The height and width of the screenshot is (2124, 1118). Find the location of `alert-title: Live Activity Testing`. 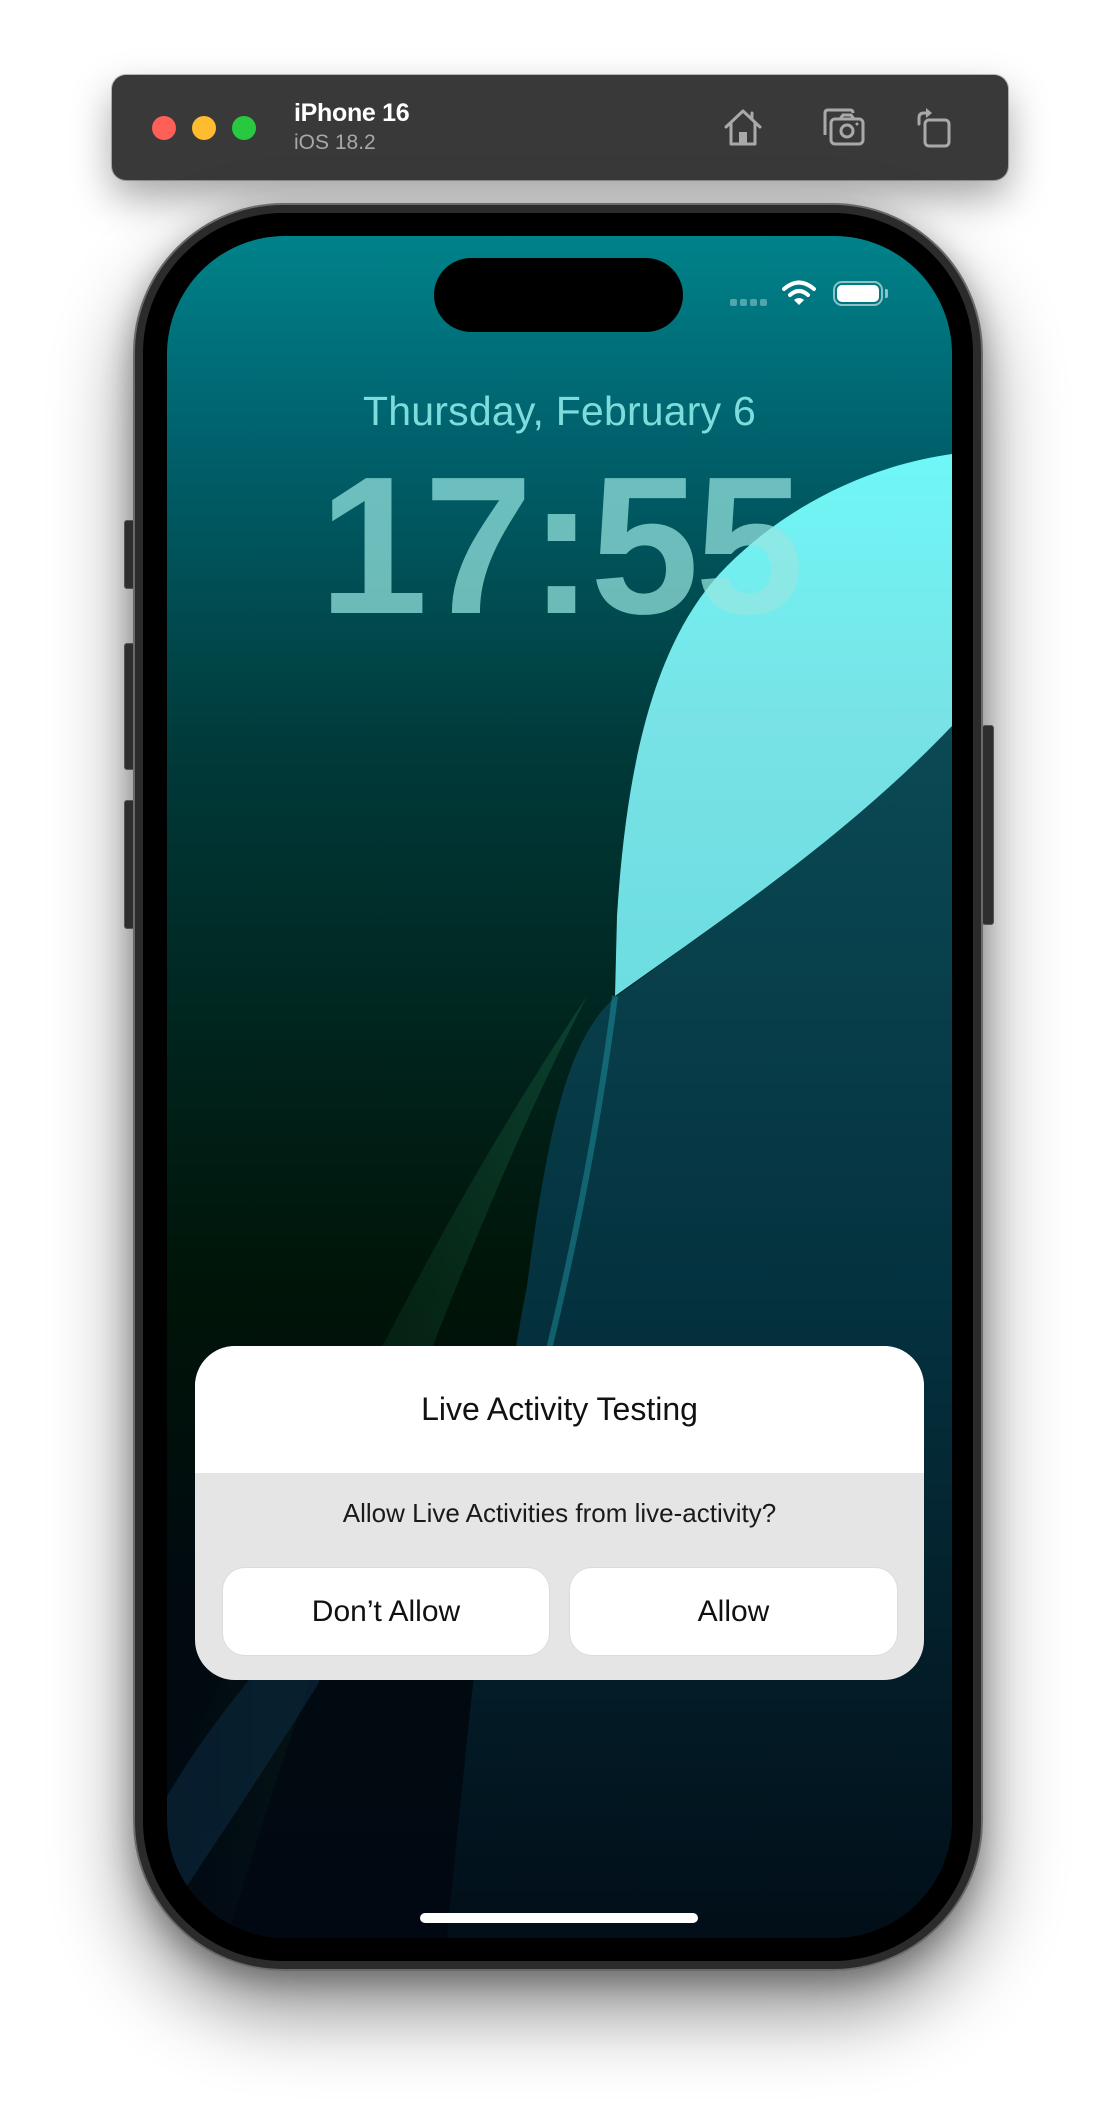

alert-title: Live Activity Testing is located at coordinates (559, 1409).